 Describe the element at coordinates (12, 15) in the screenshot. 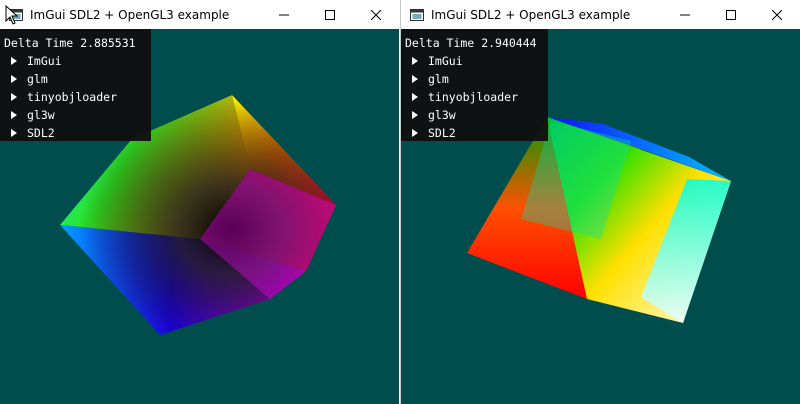

I see `mouse-cursor-icon` at that location.